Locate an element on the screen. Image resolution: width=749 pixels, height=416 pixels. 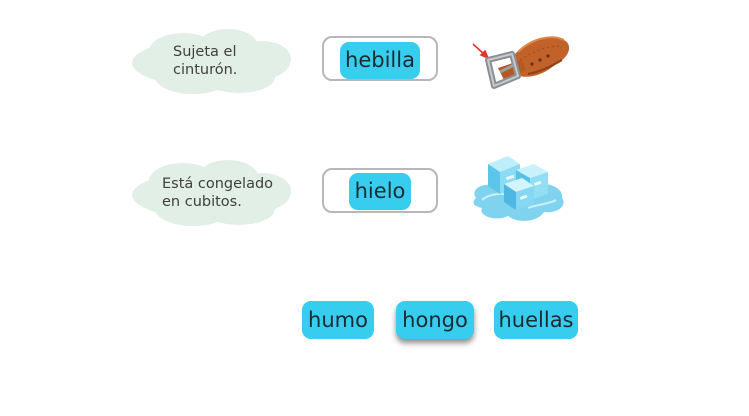
word-bank-humo: humo is located at coordinates (338, 320).